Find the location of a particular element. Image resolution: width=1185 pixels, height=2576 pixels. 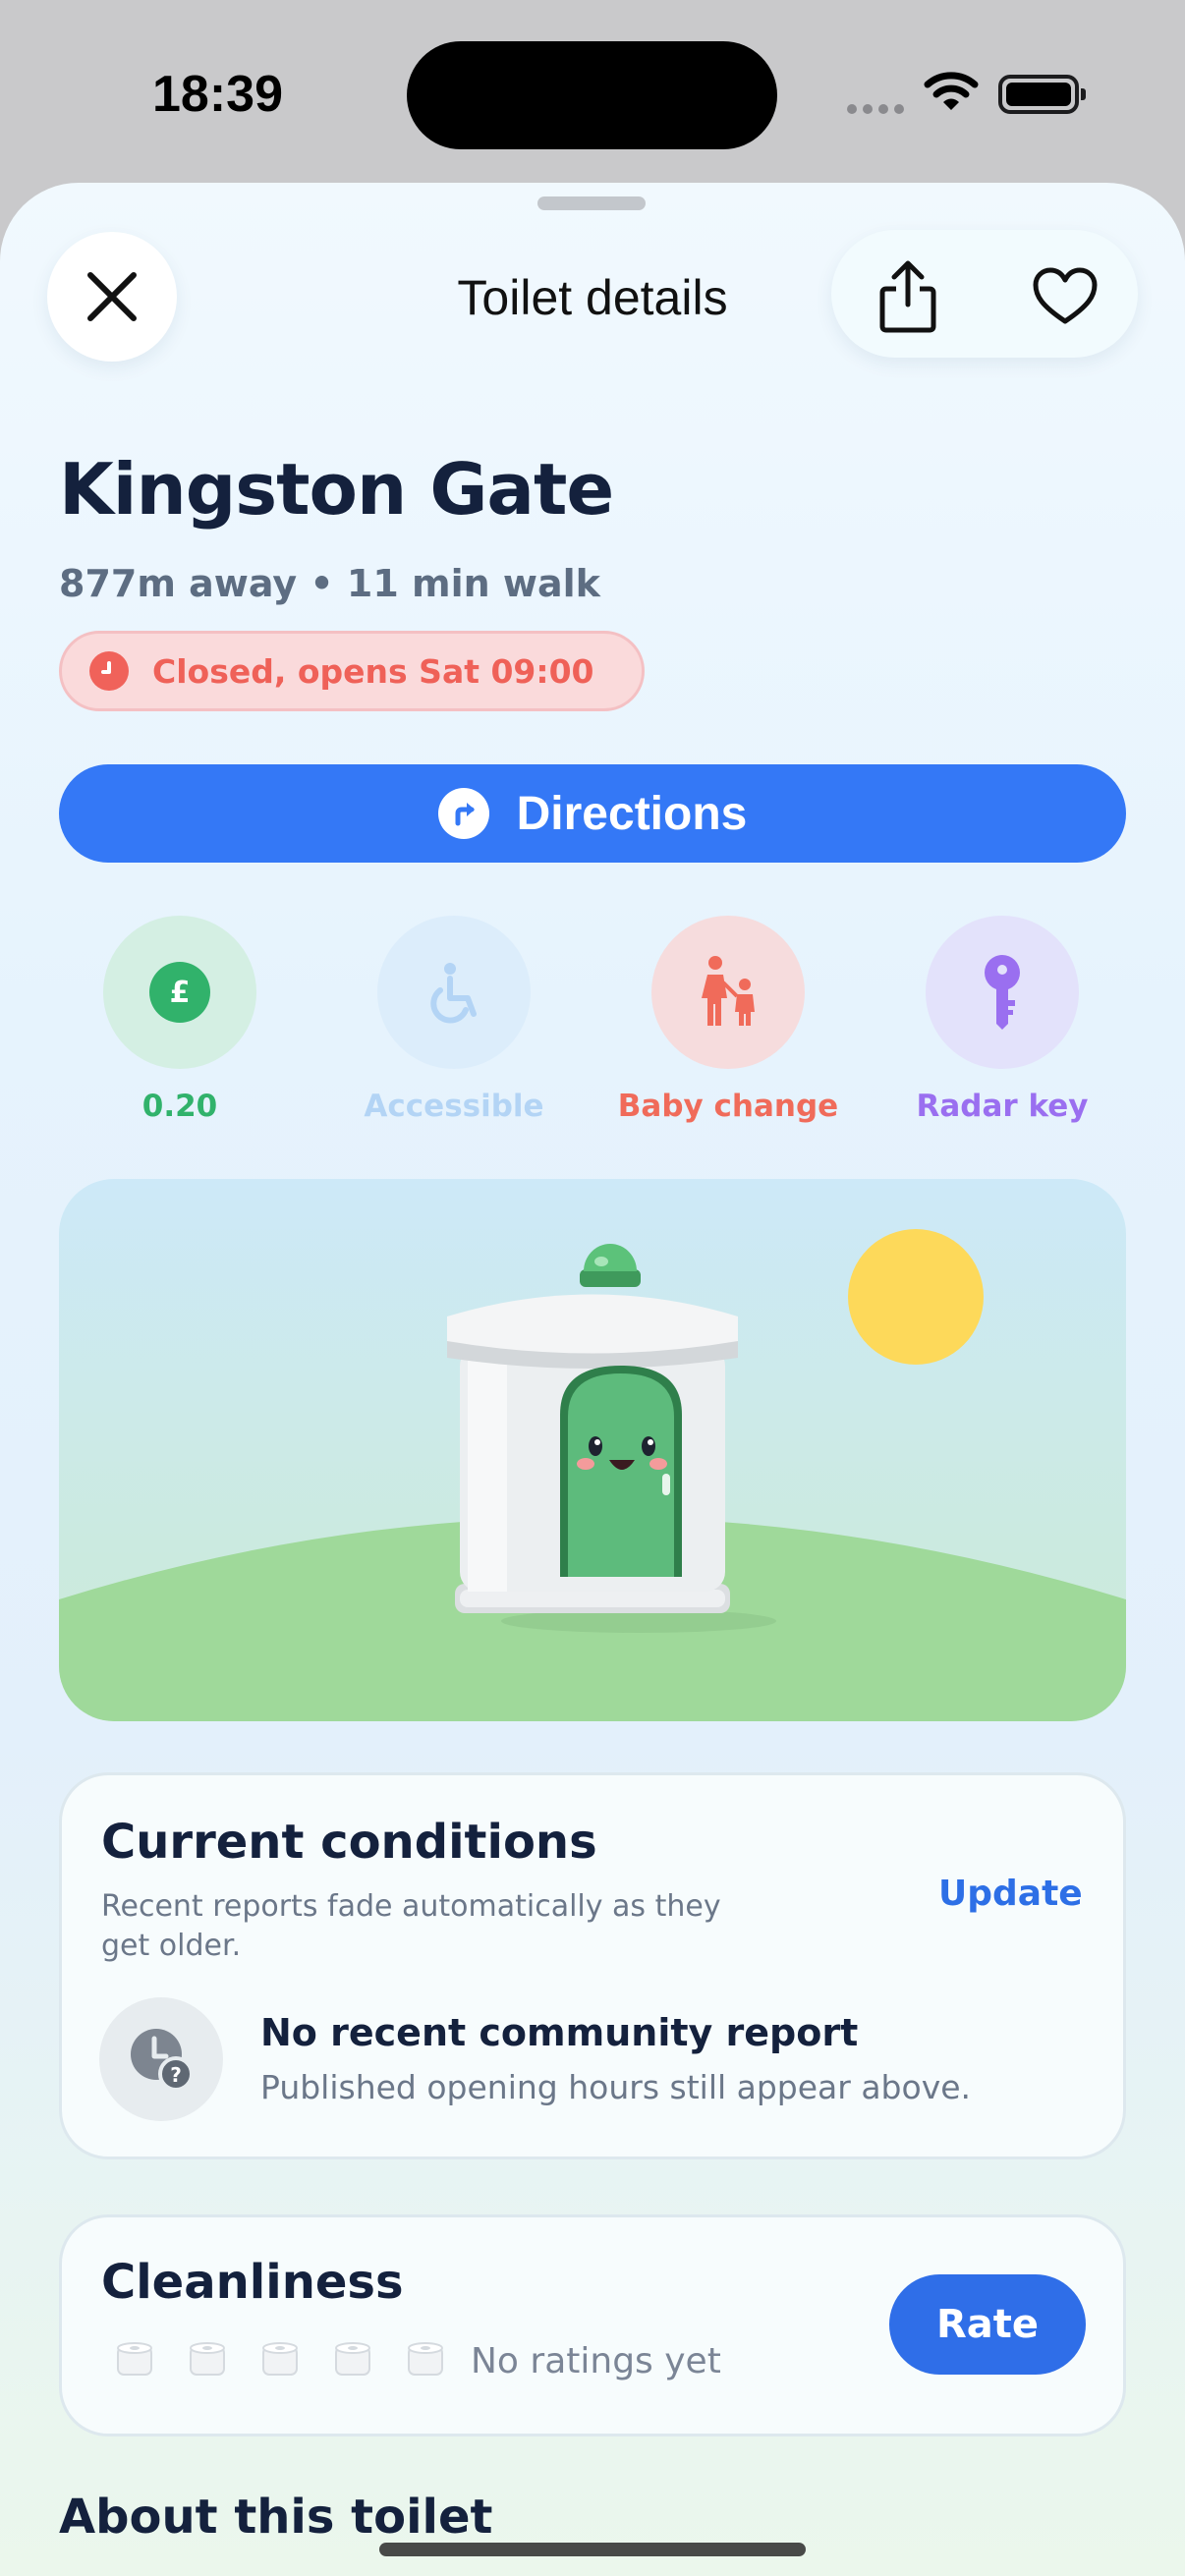

dynamic-island is located at coordinates (592, 95).